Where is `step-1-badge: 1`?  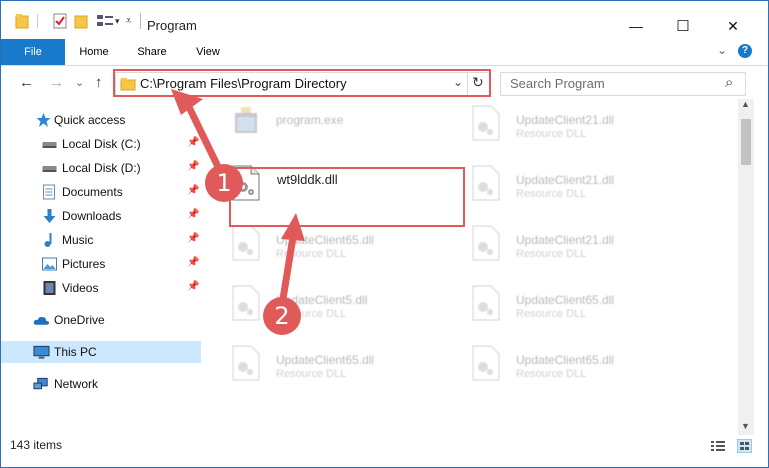 step-1-badge: 1 is located at coordinates (224, 183).